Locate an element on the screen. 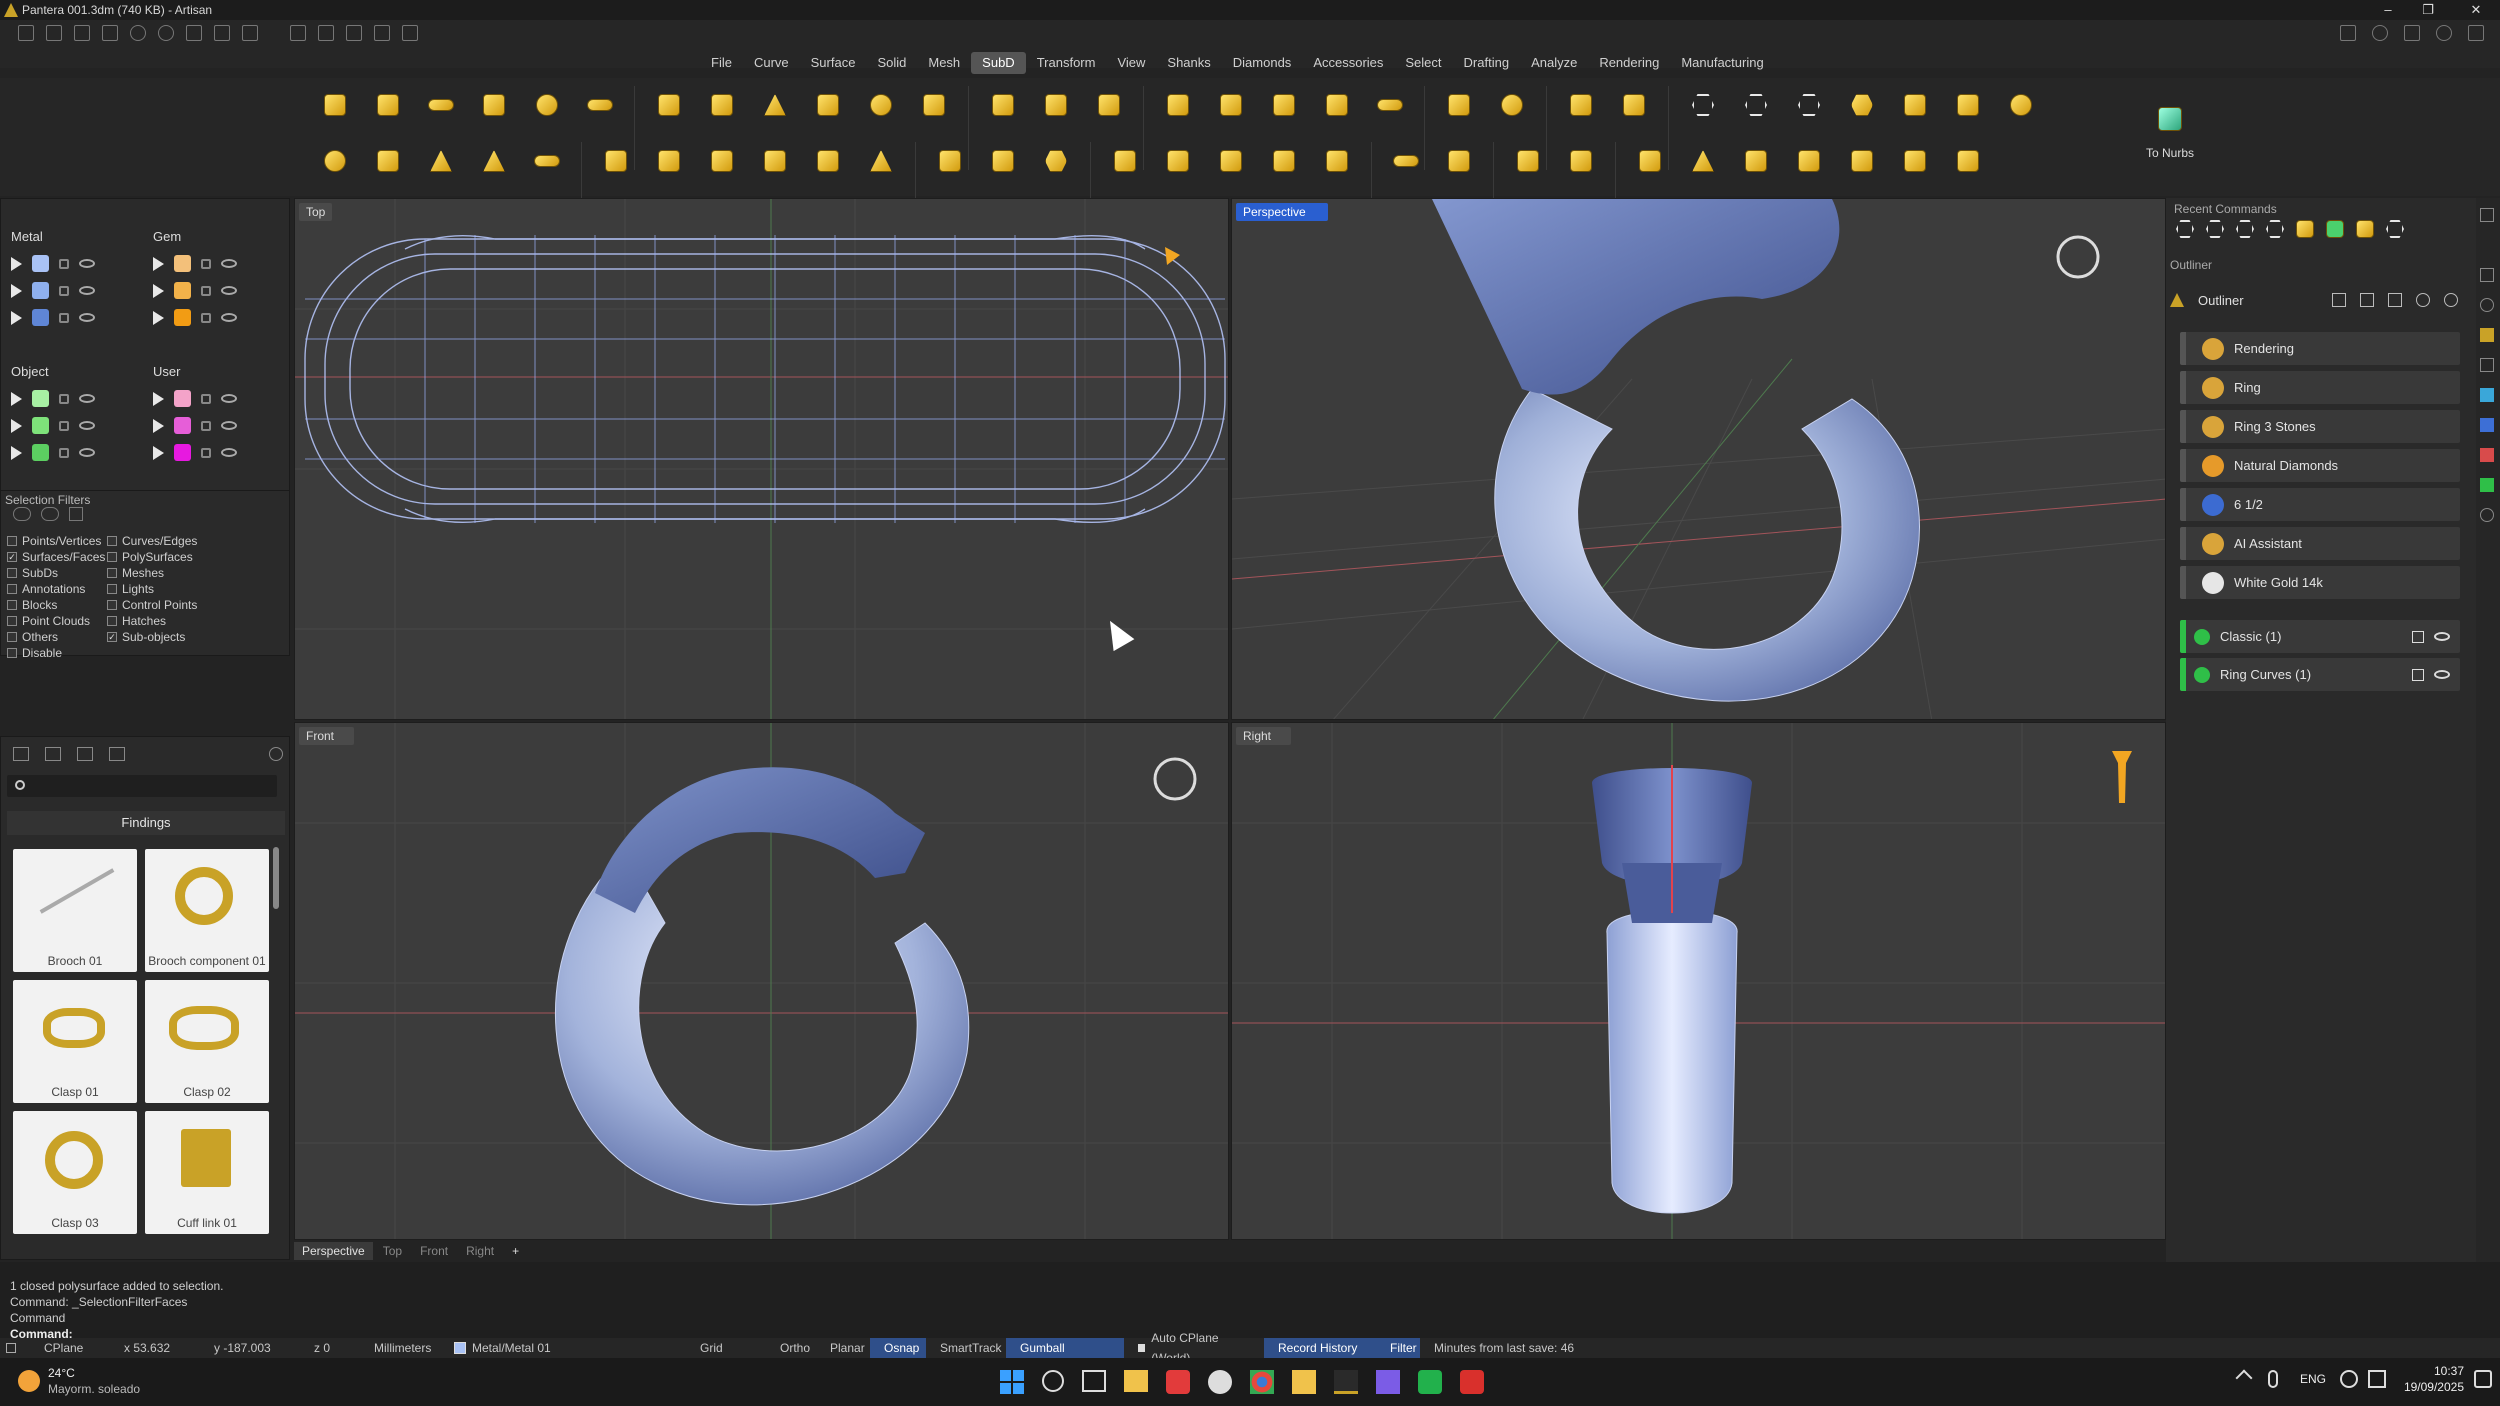 The height and width of the screenshot is (1406, 2500). new-template-icon is located at coordinates (54, 33).